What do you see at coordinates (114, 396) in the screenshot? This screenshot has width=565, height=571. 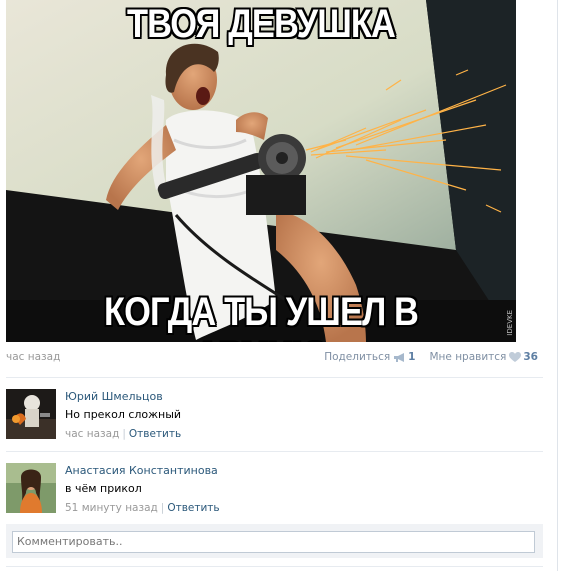 I see `comment-author-link: Юрий Шмельцов` at bounding box center [114, 396].